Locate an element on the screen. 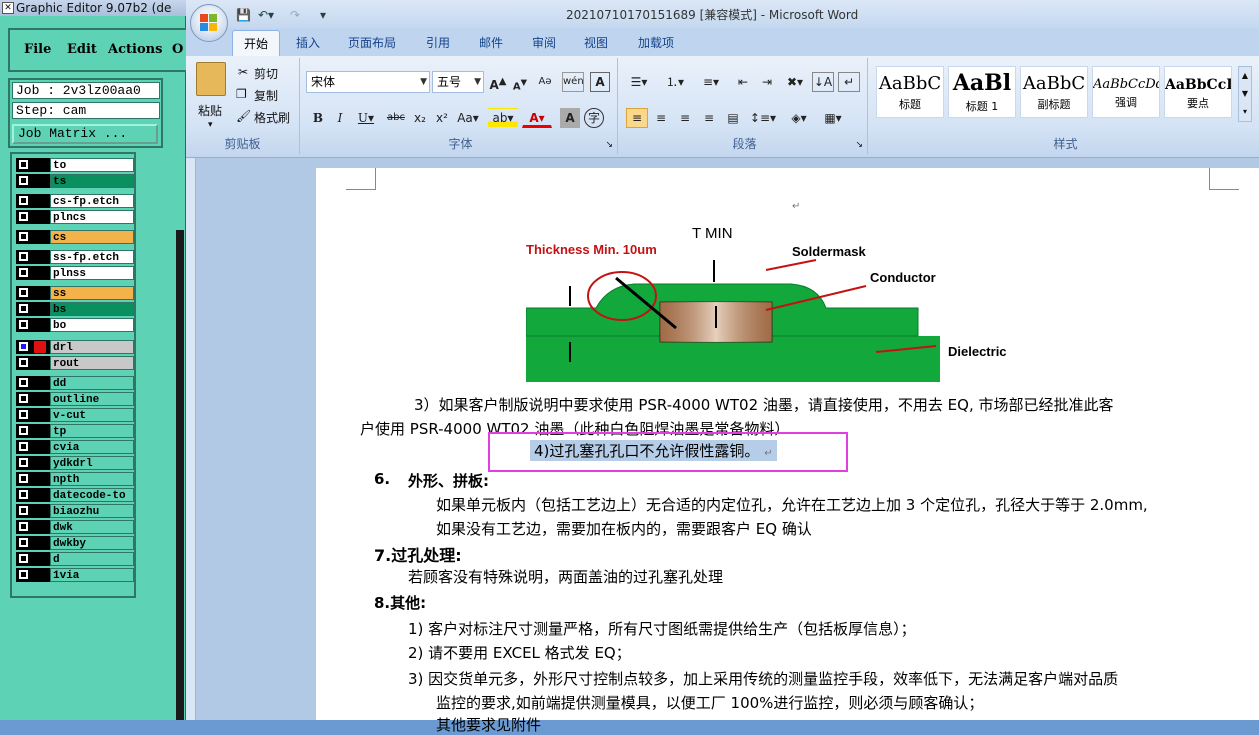  layer-row-tp: tp is located at coordinates (75, 431).